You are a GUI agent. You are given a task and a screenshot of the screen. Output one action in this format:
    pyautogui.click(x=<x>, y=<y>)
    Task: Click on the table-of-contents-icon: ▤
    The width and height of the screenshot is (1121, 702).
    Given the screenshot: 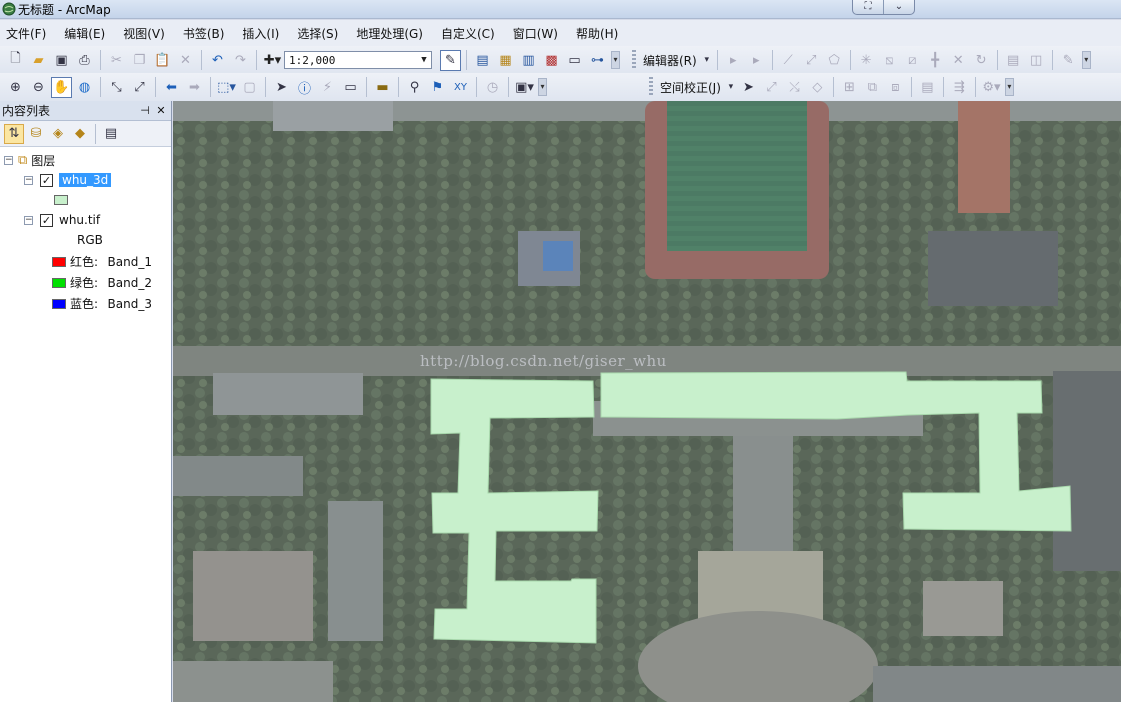 What is the action you would take?
    pyautogui.click(x=482, y=60)
    